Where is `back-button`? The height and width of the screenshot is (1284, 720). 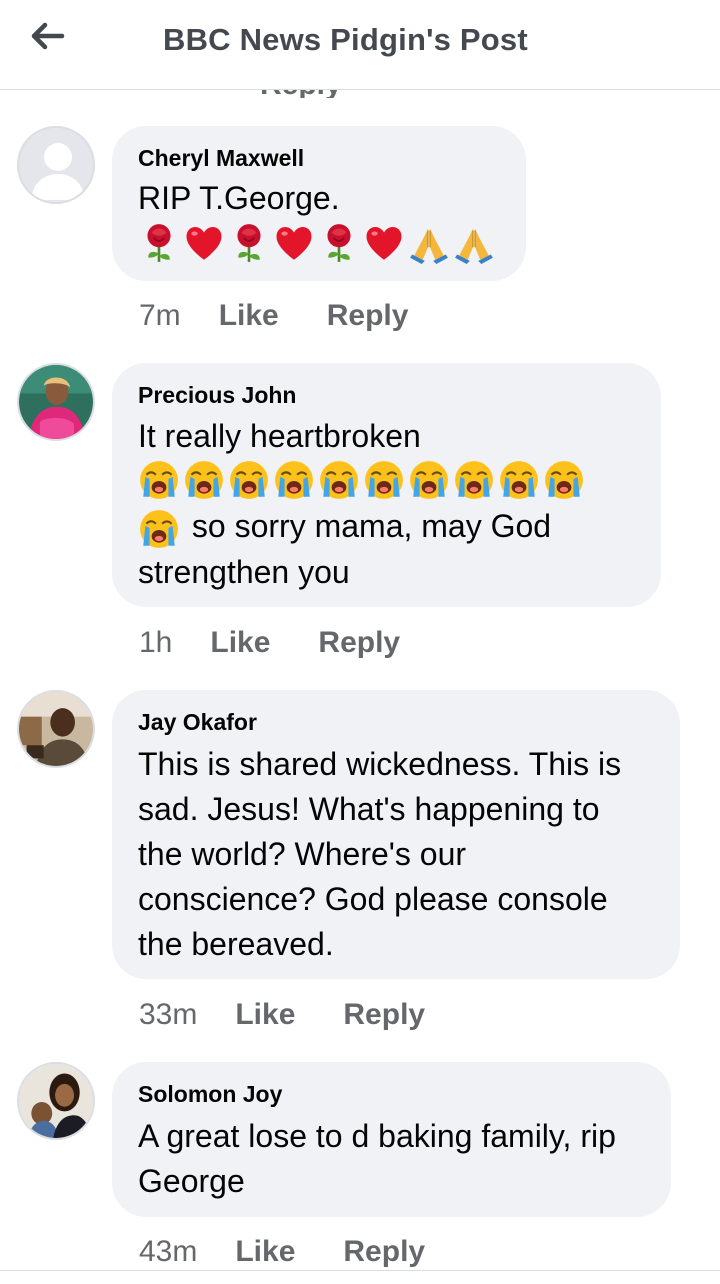 back-button is located at coordinates (48, 36).